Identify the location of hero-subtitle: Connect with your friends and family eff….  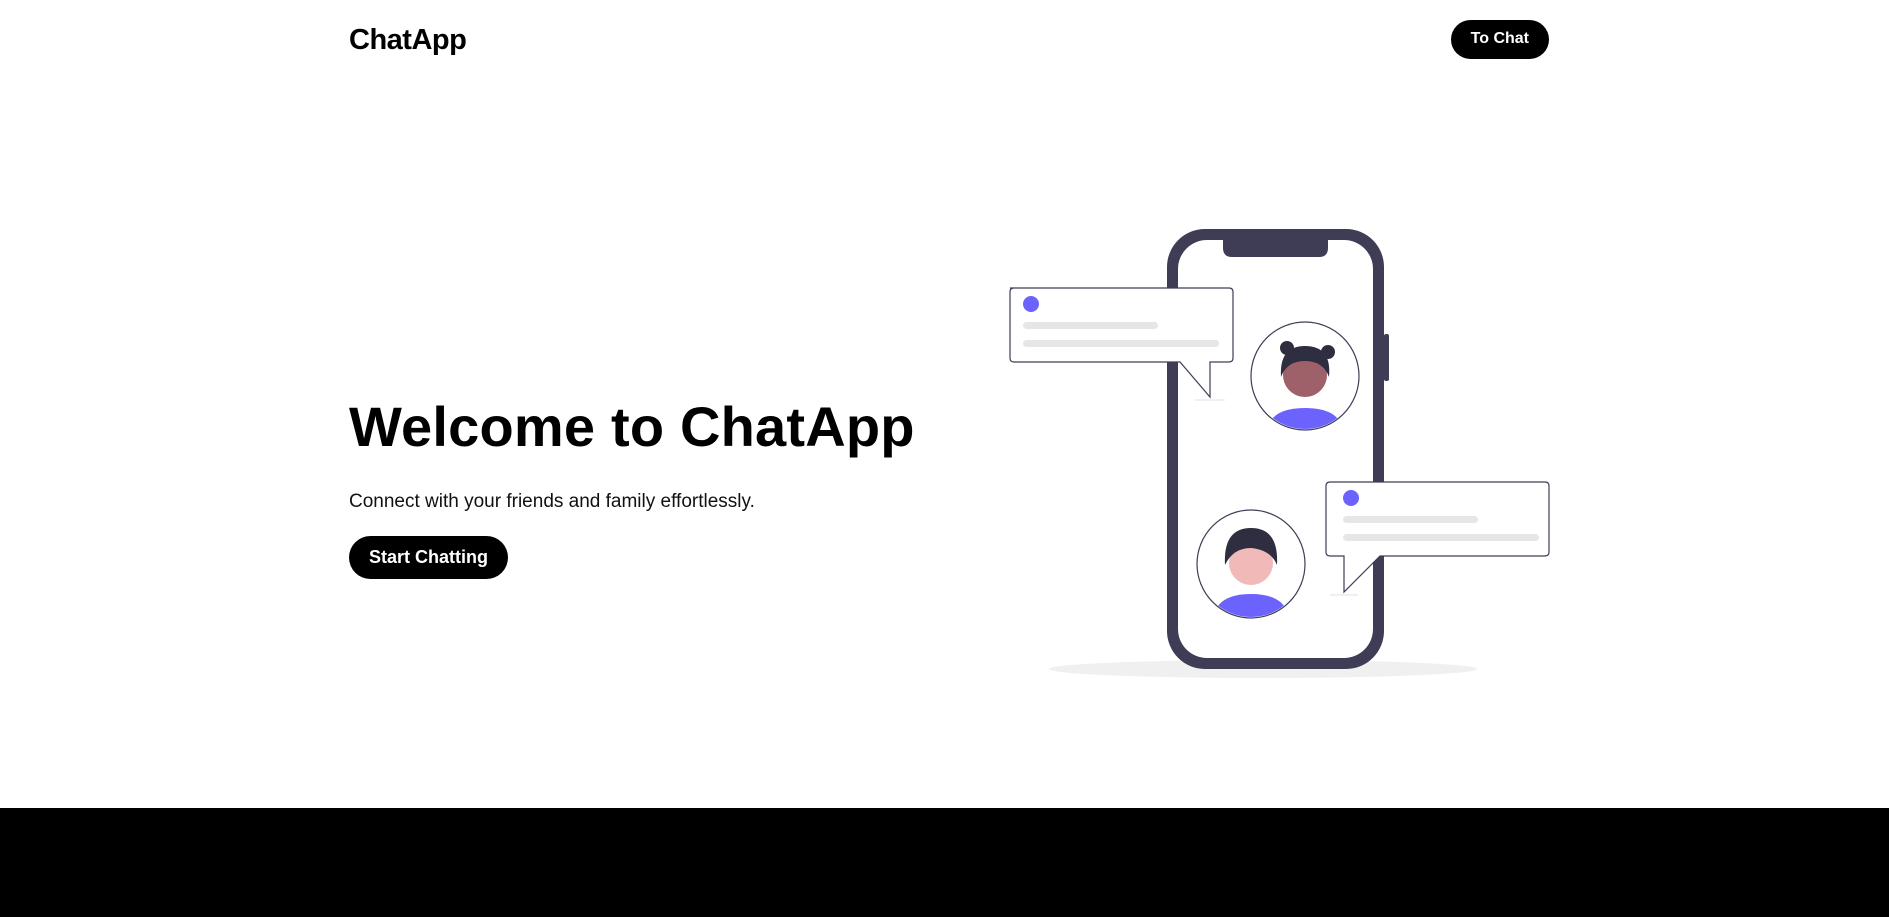
(552, 501).